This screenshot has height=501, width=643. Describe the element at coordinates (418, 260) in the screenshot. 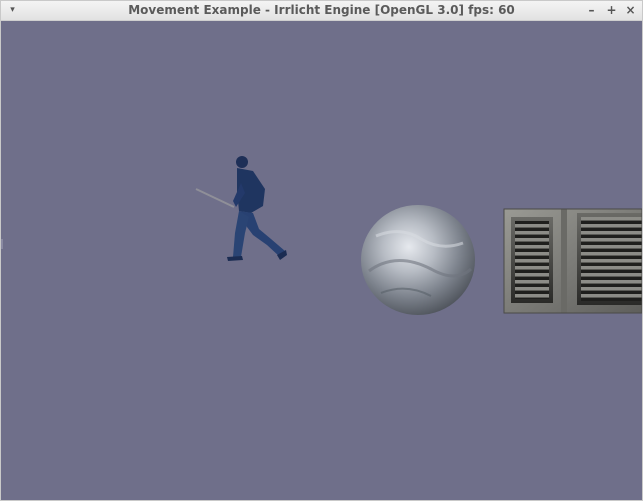

I see `textured-sphere` at that location.